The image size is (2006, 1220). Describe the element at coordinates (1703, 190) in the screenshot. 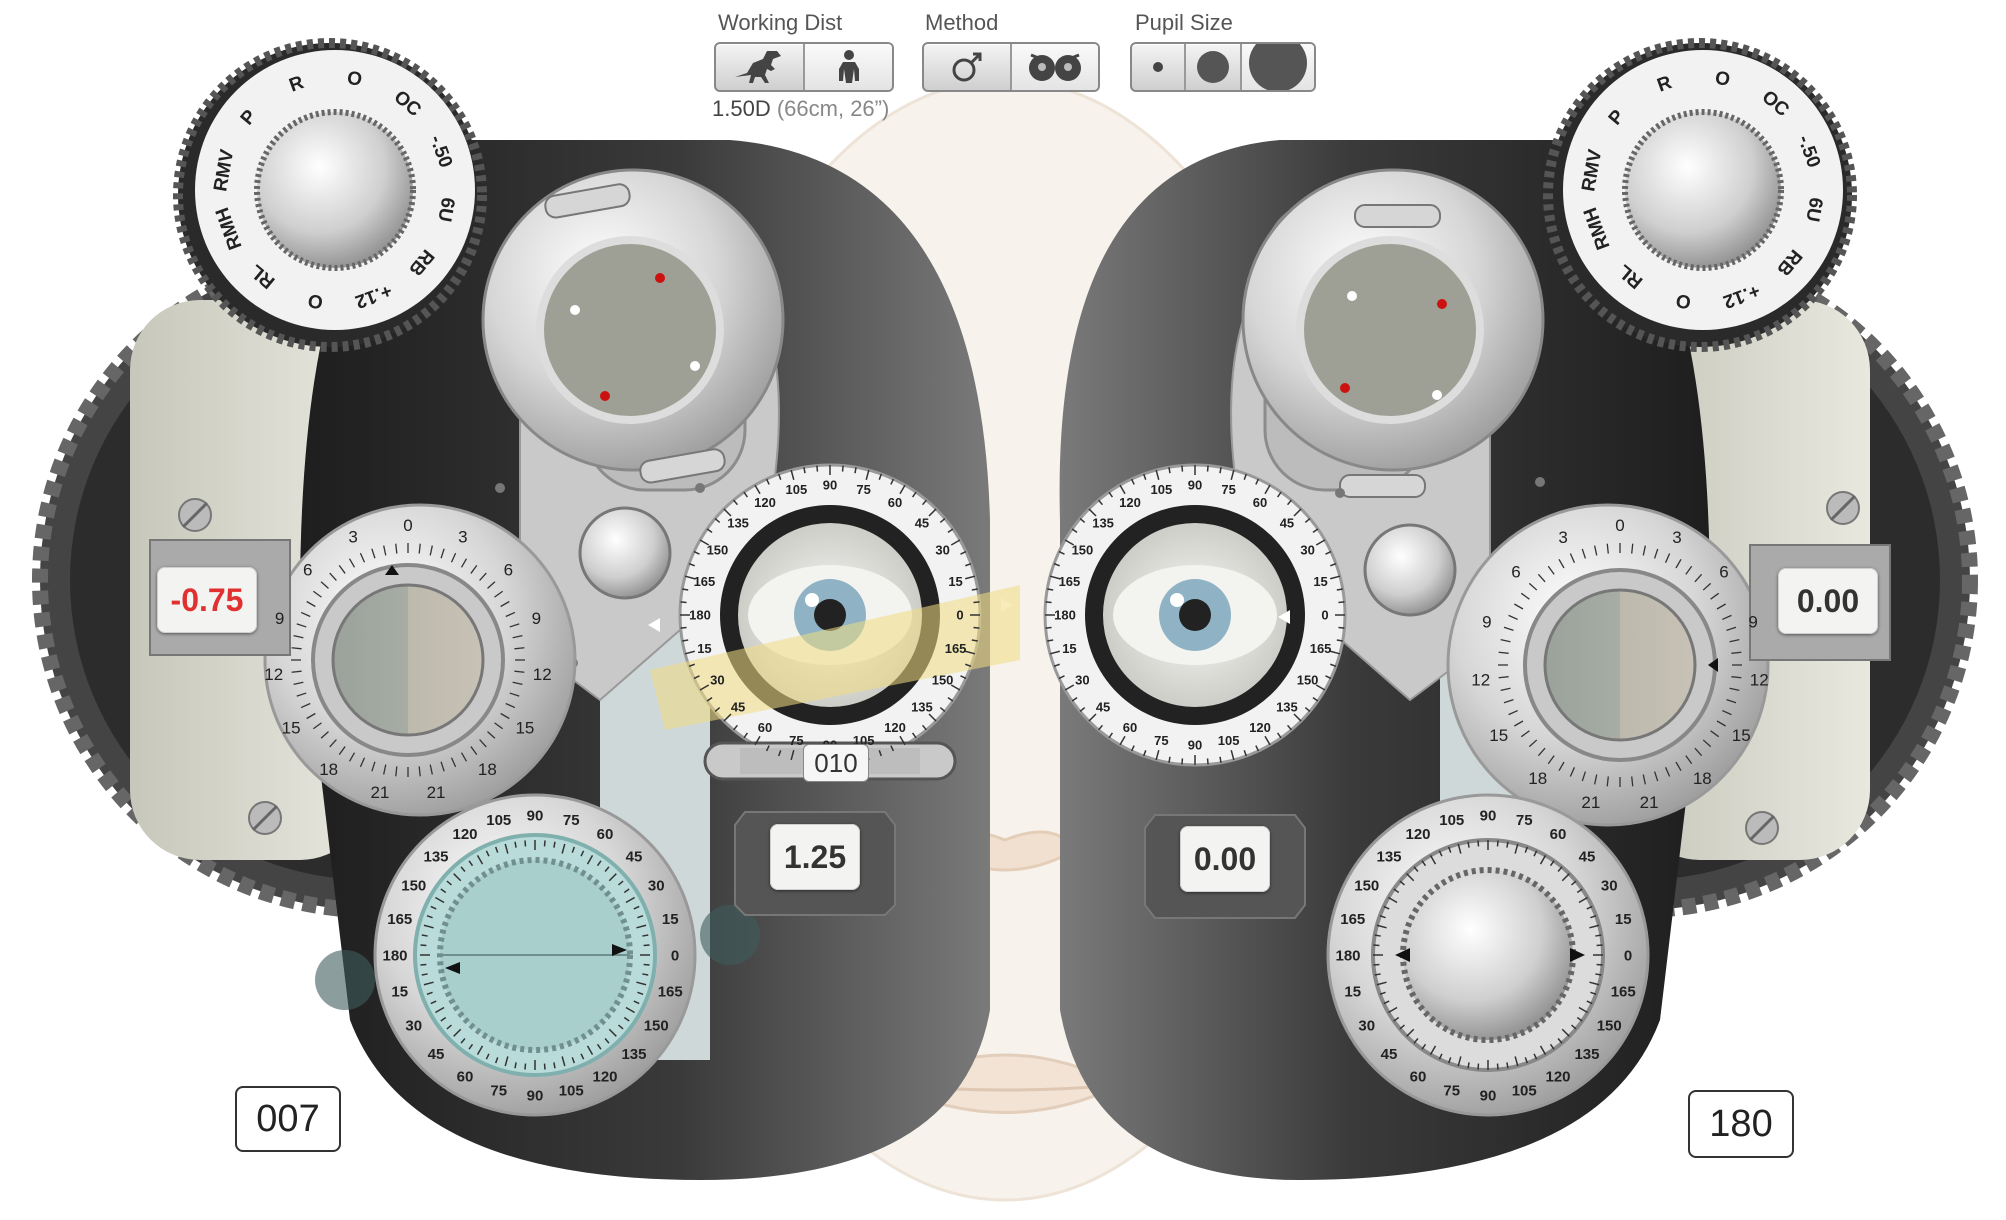

I see `right-aux-lens-dial` at that location.